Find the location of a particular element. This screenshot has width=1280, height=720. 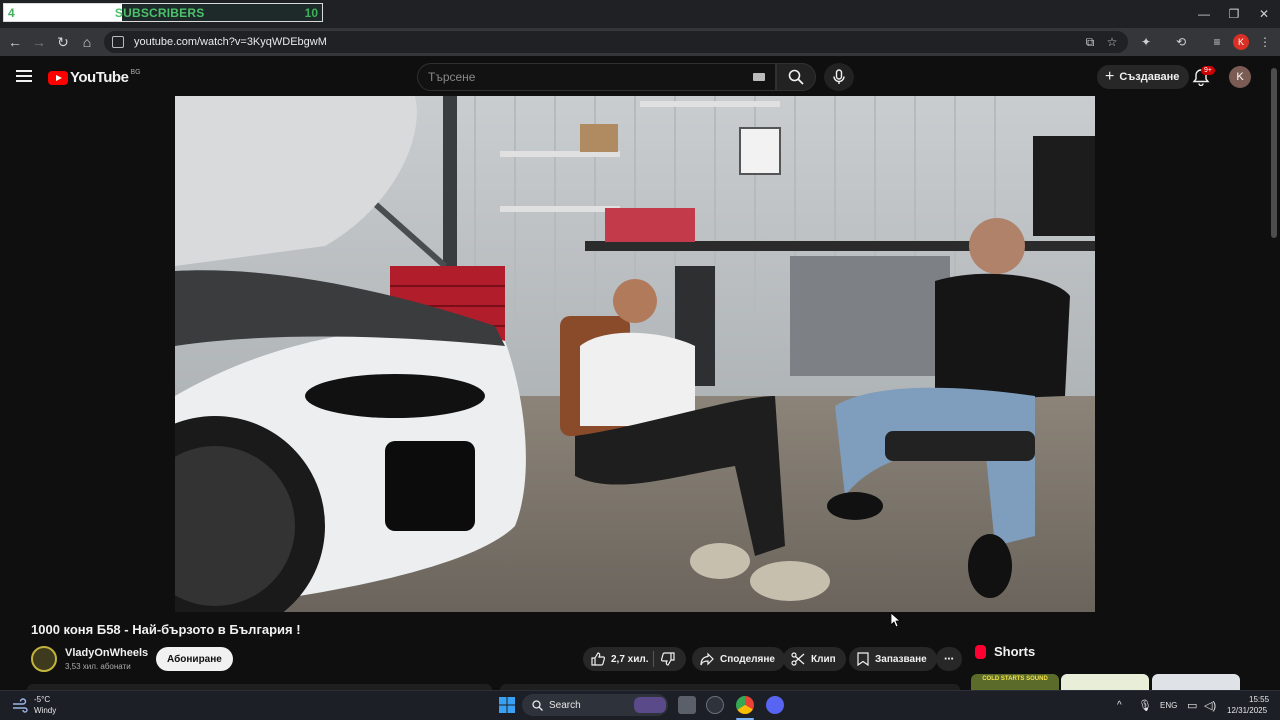

search-button is located at coordinates (796, 77).